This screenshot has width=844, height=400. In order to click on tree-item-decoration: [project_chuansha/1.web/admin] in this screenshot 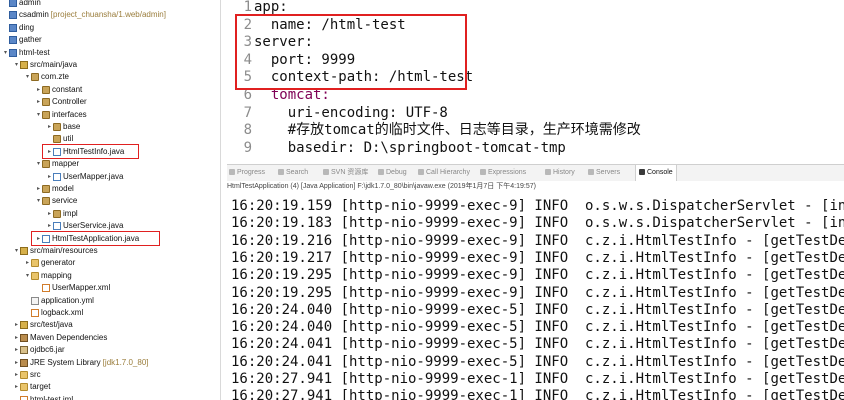, I will do `click(108, 15)`.